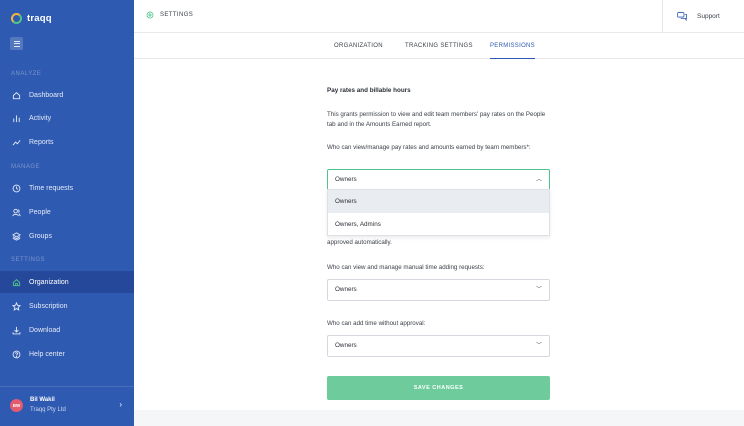  I want to click on clock-icon, so click(16, 188).